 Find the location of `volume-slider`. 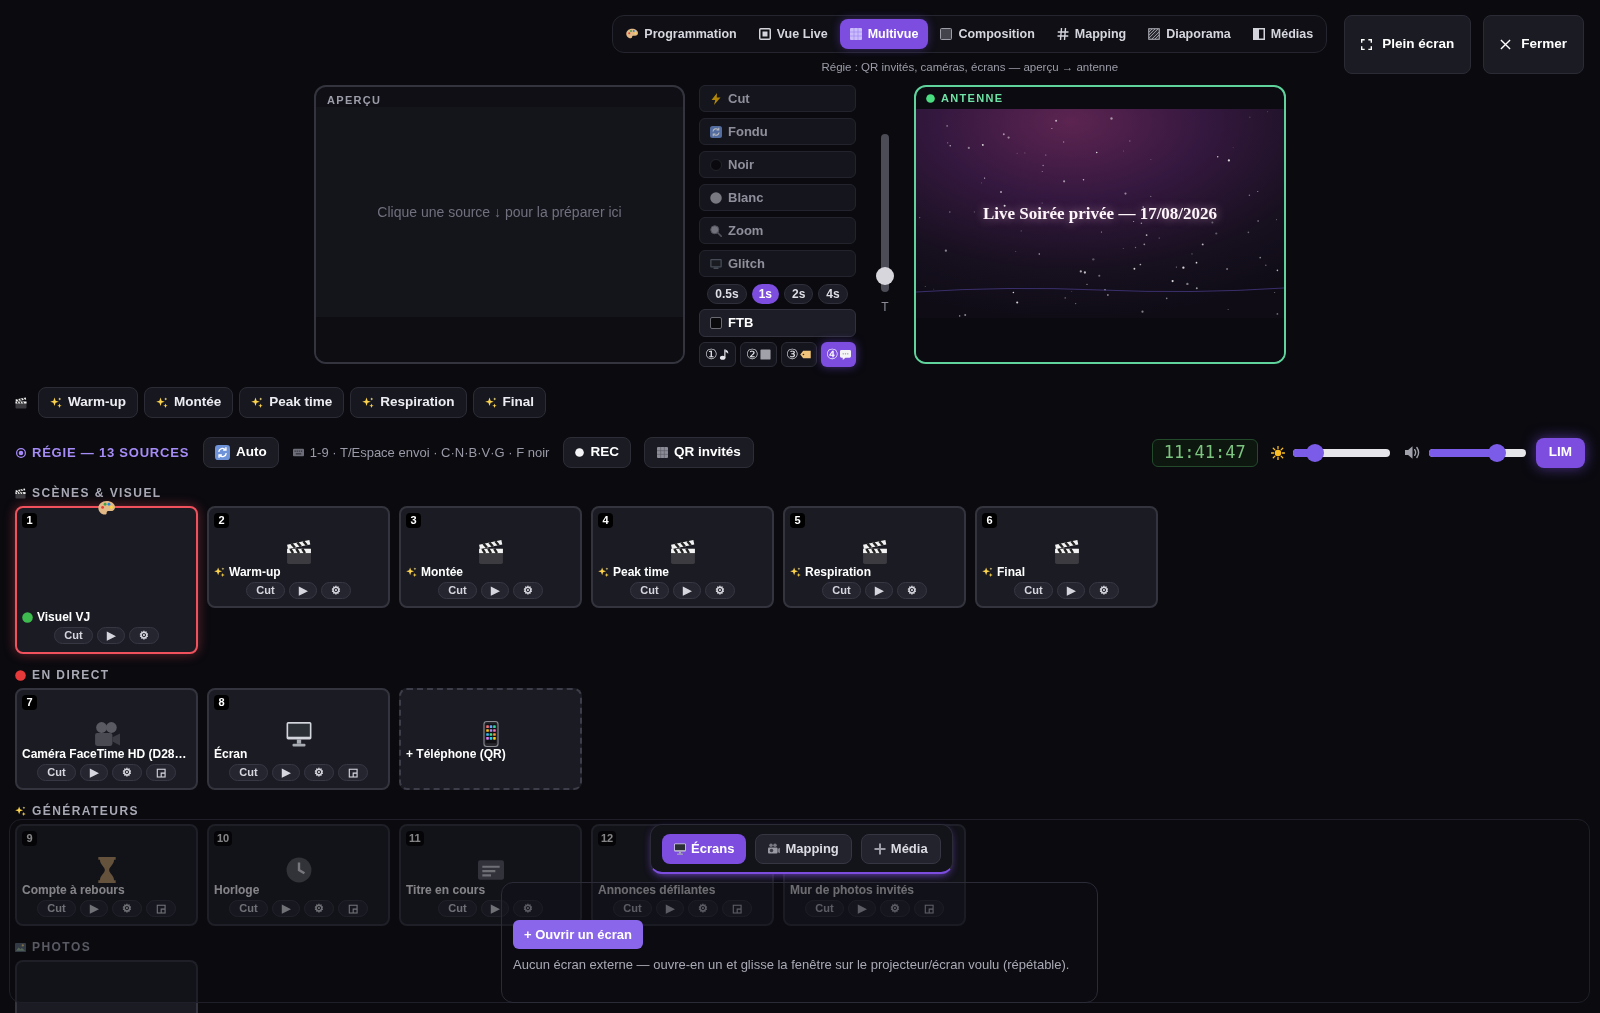

volume-slider is located at coordinates (1477, 452).